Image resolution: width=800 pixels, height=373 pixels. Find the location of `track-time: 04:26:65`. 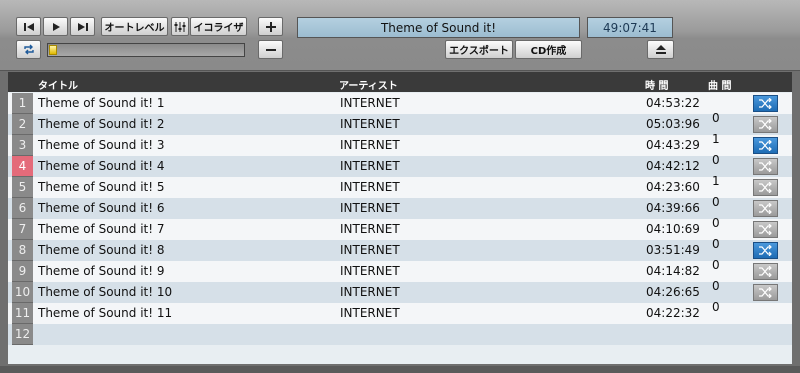

track-time: 04:26:65 is located at coordinates (673, 292).